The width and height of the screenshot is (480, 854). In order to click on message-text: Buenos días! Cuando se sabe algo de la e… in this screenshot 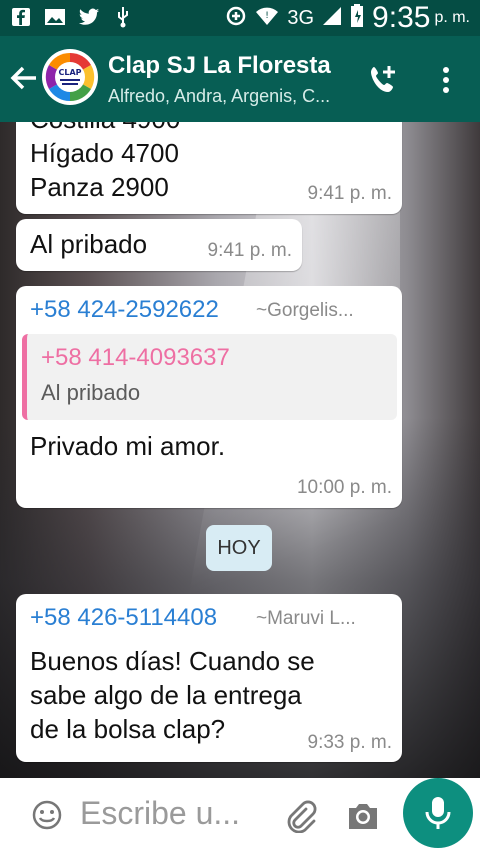, I will do `click(172, 695)`.